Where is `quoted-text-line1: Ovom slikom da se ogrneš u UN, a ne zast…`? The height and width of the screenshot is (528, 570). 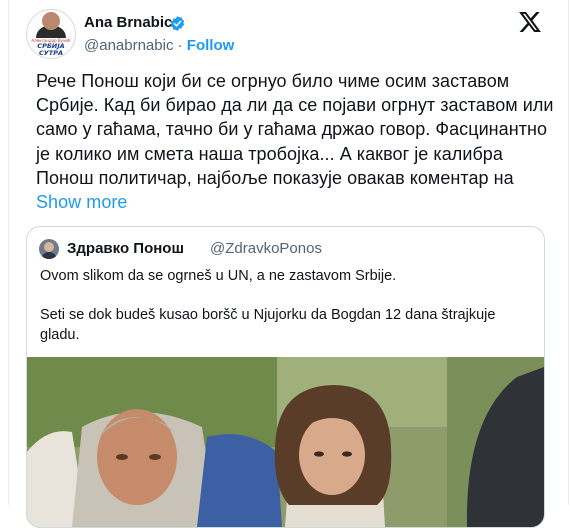
quoted-text-line1: Ovom slikom da se ogrneš u UN, a ne zast… is located at coordinates (218, 276).